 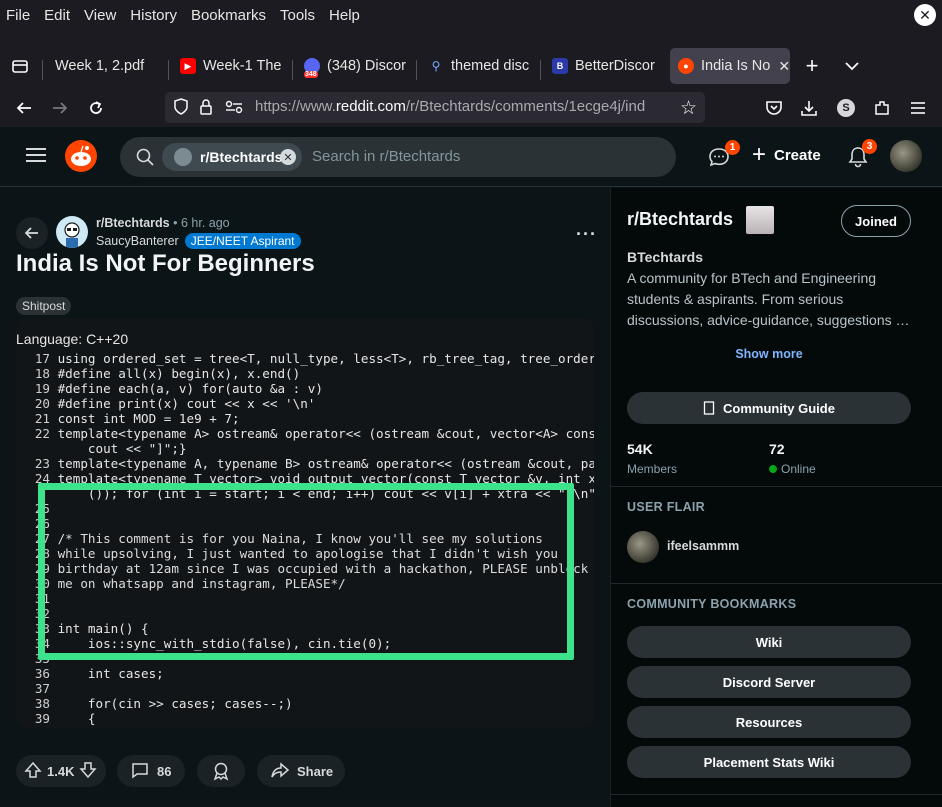 What do you see at coordinates (862, 156) in the screenshot?
I see `notifications-icon: 3` at bounding box center [862, 156].